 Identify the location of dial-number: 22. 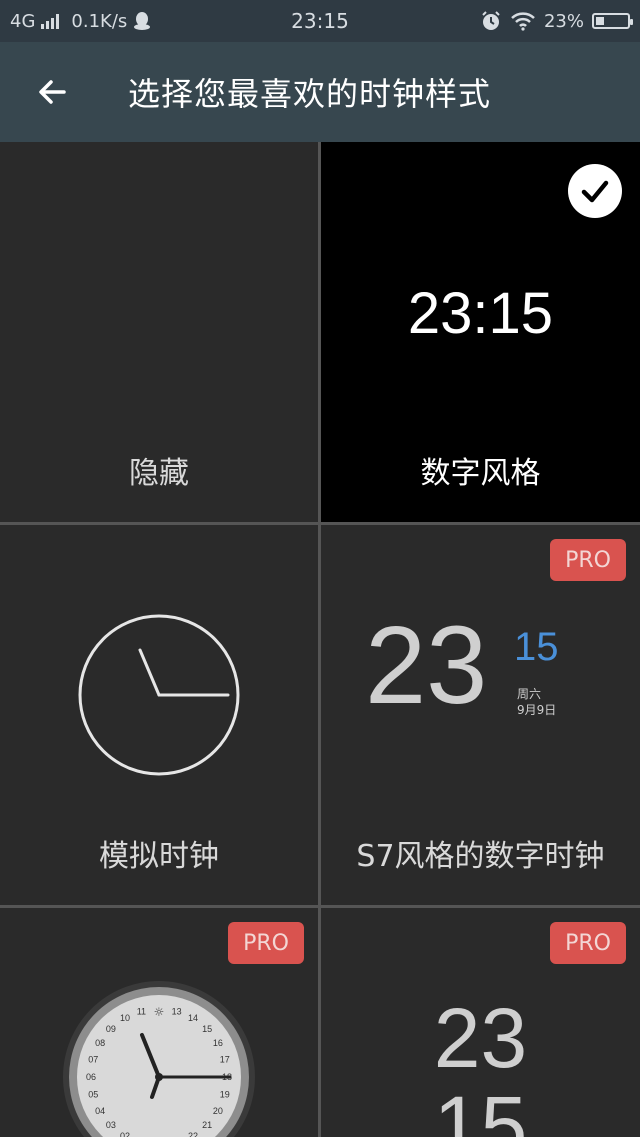
(193, 1134).